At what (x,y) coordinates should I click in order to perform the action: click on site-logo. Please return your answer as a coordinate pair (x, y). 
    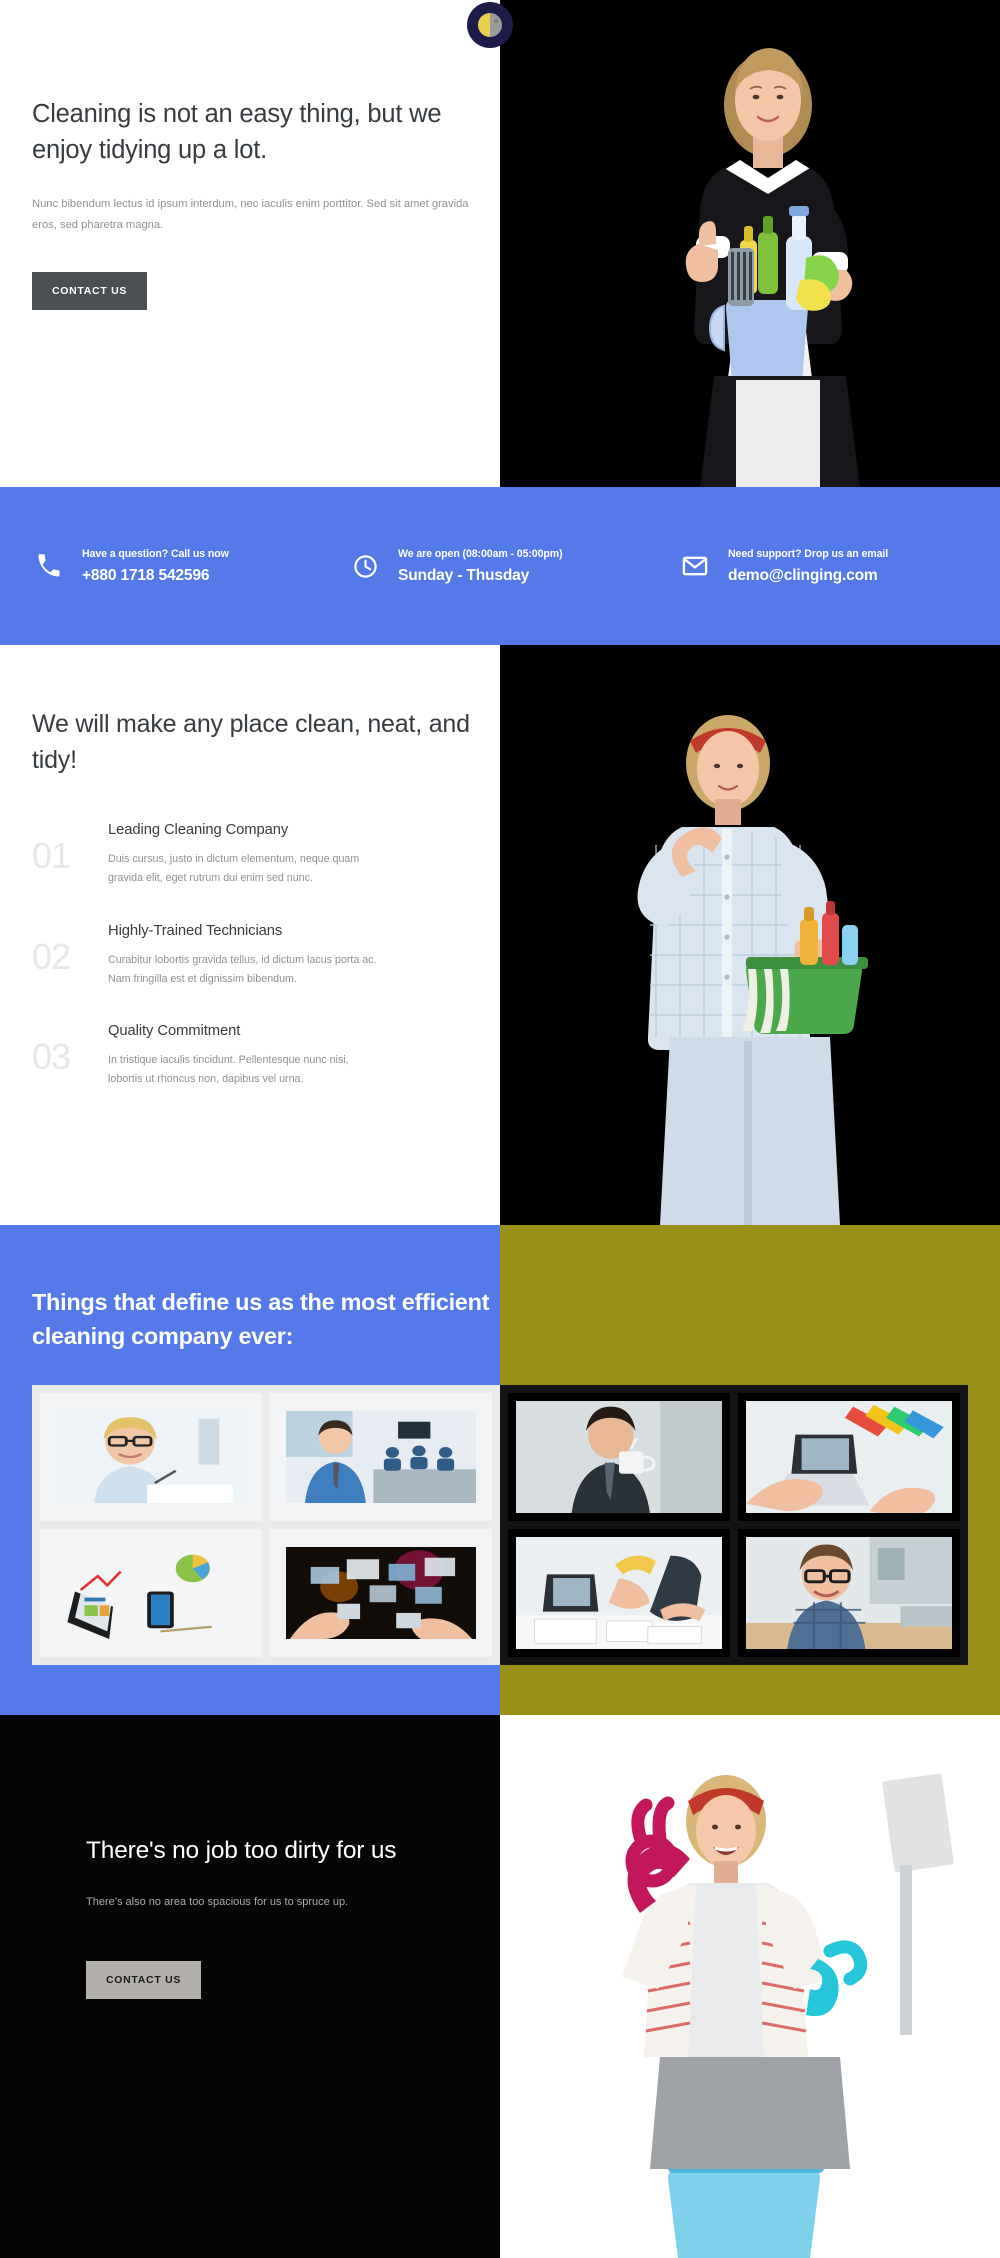
    Looking at the image, I should click on (490, 25).